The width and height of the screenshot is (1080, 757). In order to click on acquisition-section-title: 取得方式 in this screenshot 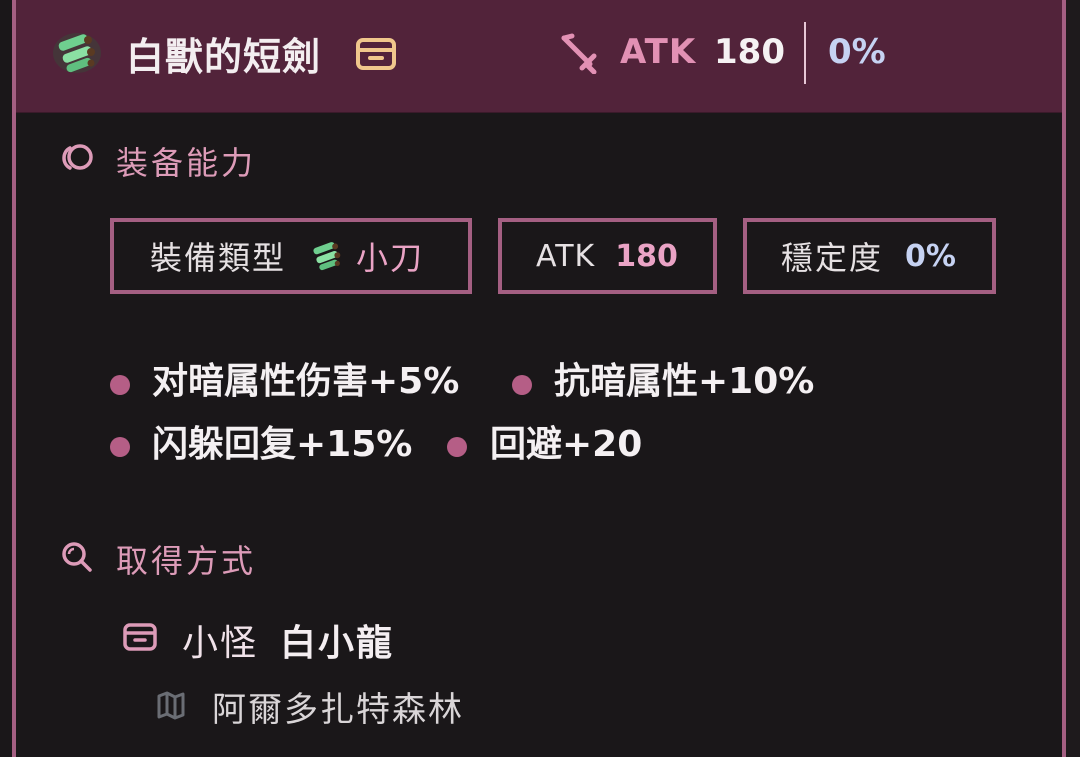, I will do `click(186, 561)`.